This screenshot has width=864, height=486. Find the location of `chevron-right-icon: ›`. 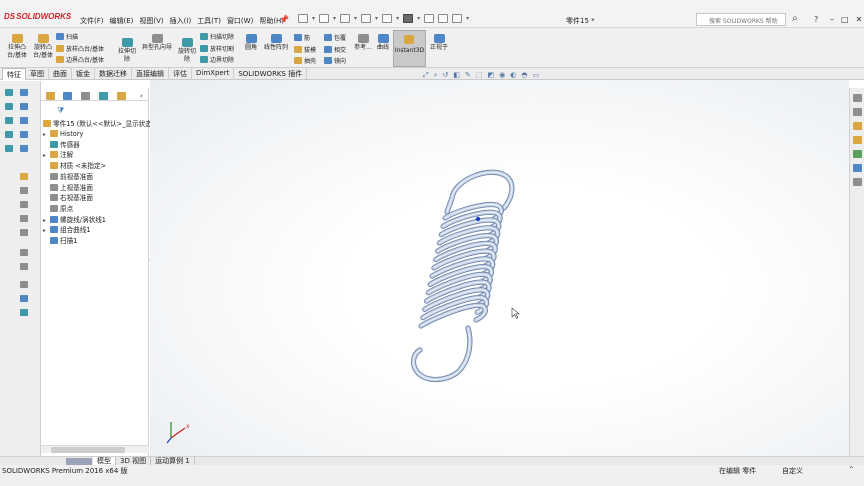

chevron-right-icon: › is located at coordinates (141, 96).